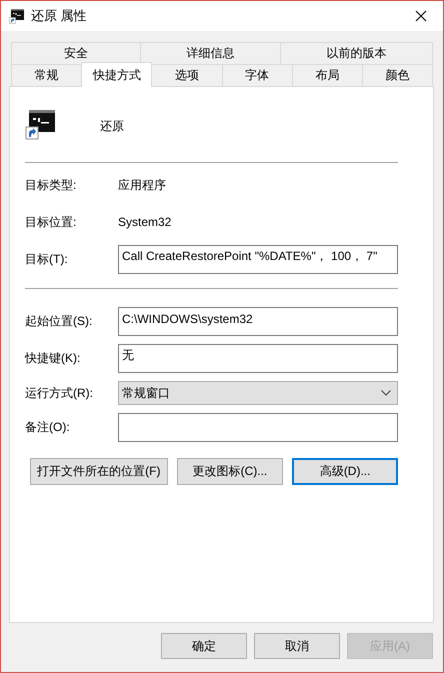 This screenshot has width=444, height=673. I want to click on field-label: 目标位置:, so click(51, 222).